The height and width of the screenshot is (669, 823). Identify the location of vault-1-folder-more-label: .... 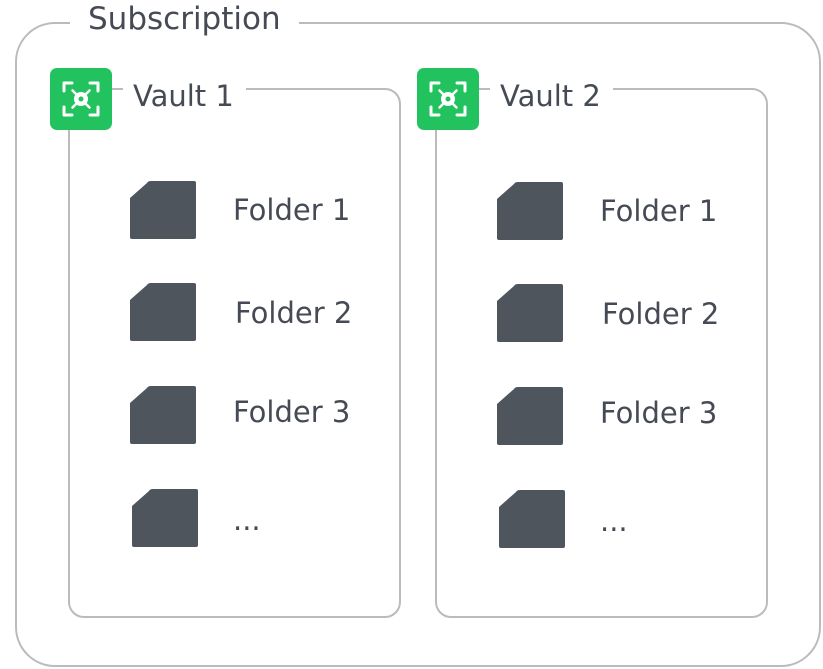
(247, 520).